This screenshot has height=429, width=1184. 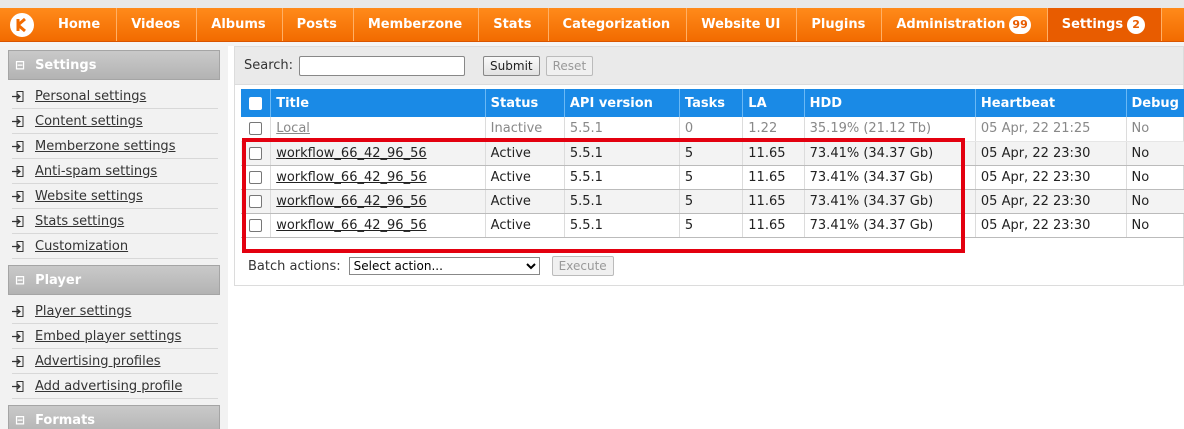 I want to click on col-debug: Debug, so click(x=1155, y=103).